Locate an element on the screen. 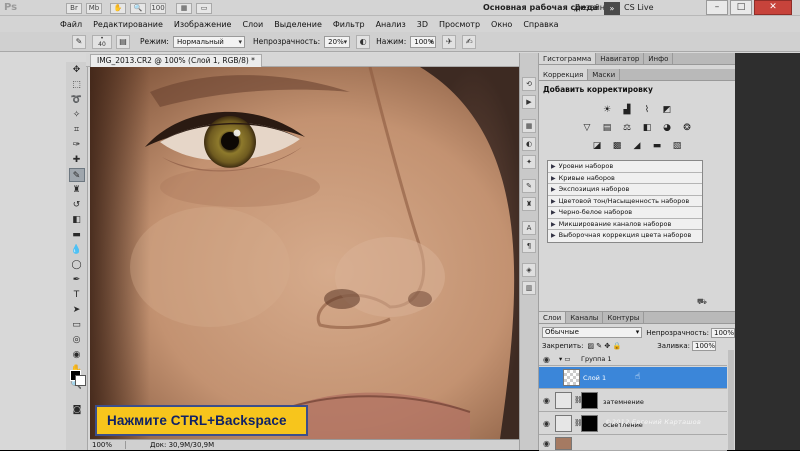 The image size is (800, 451). eyedropper-tool-icon: ✑ is located at coordinates (77, 145).